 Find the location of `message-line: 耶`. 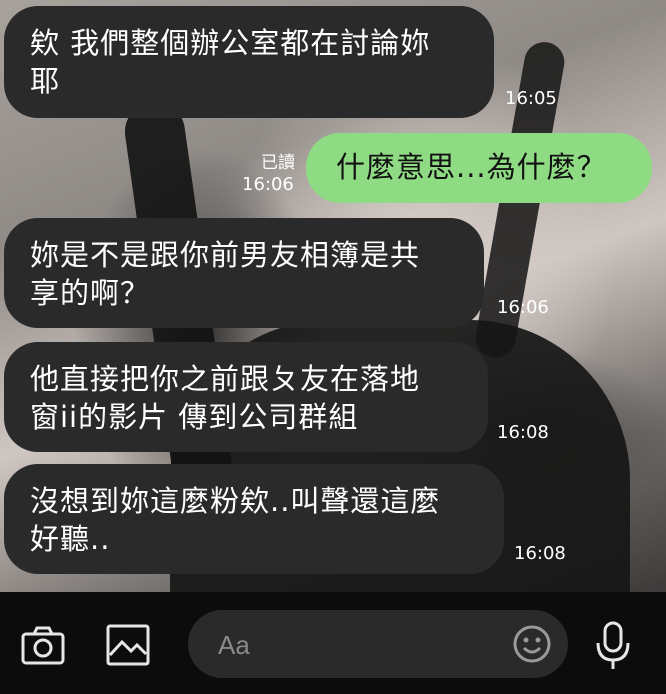

message-line: 耶 is located at coordinates (45, 81).